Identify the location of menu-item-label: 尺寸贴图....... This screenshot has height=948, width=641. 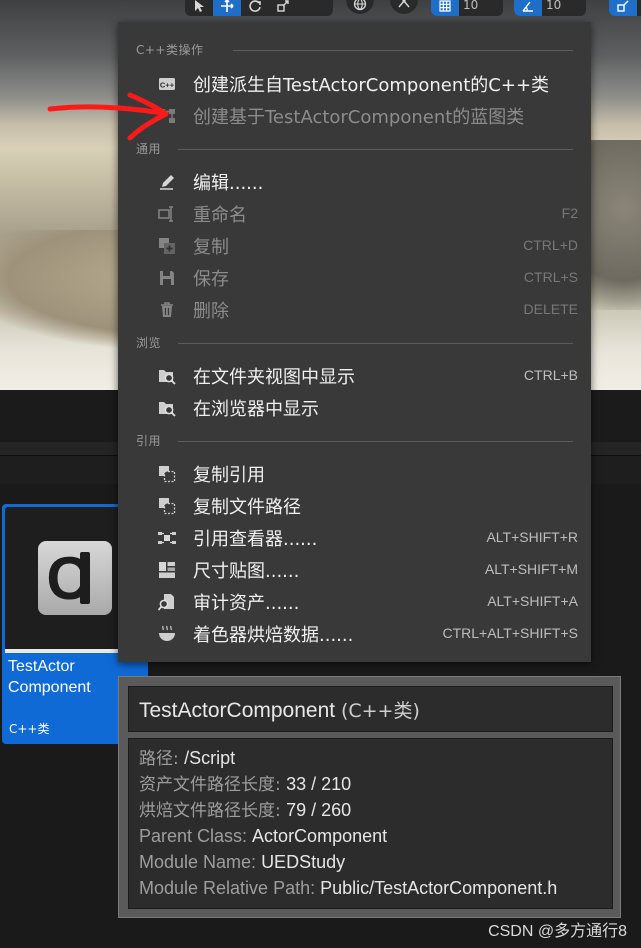
(246, 571).